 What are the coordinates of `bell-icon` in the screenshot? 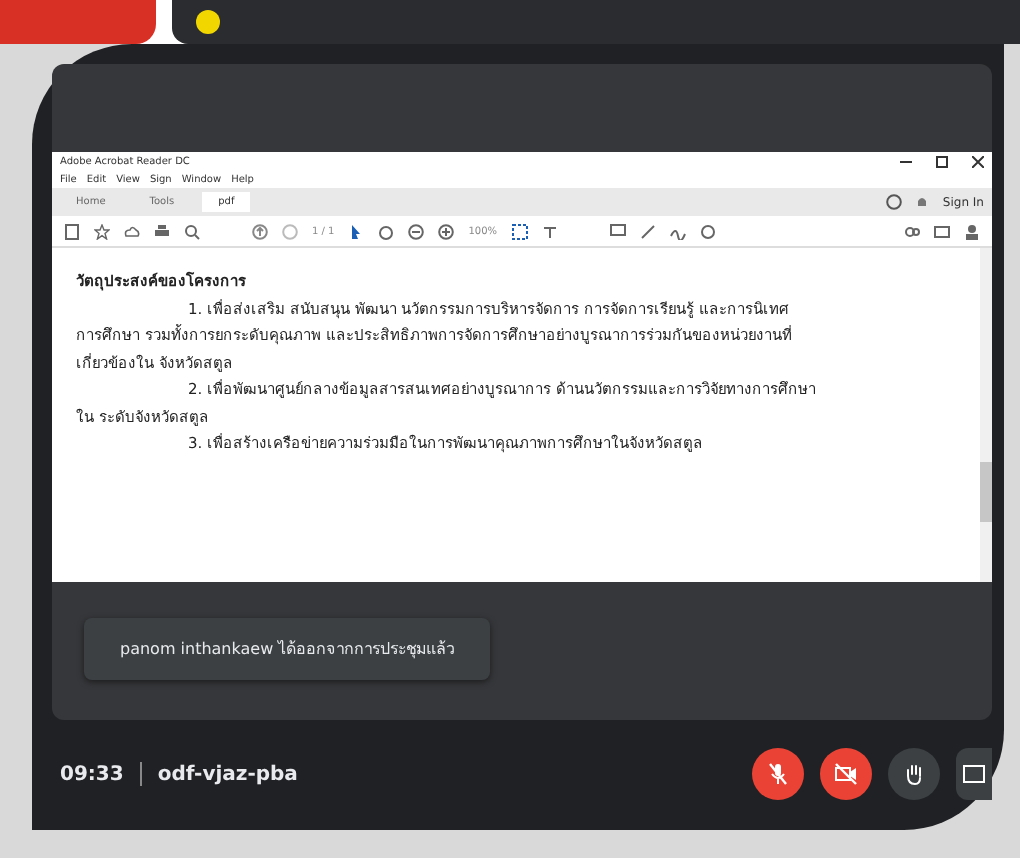 It's located at (922, 202).